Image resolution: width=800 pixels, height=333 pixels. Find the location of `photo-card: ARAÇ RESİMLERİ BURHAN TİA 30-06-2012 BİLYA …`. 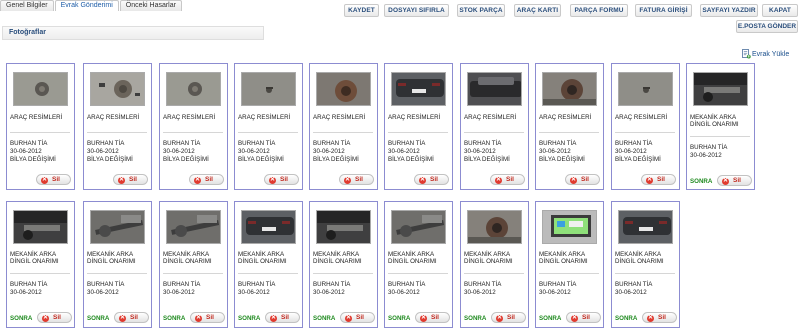

photo-card: ARAÇ RESİMLERİ BURHAN TİA 30-06-2012 BİLYA … is located at coordinates (268, 126).